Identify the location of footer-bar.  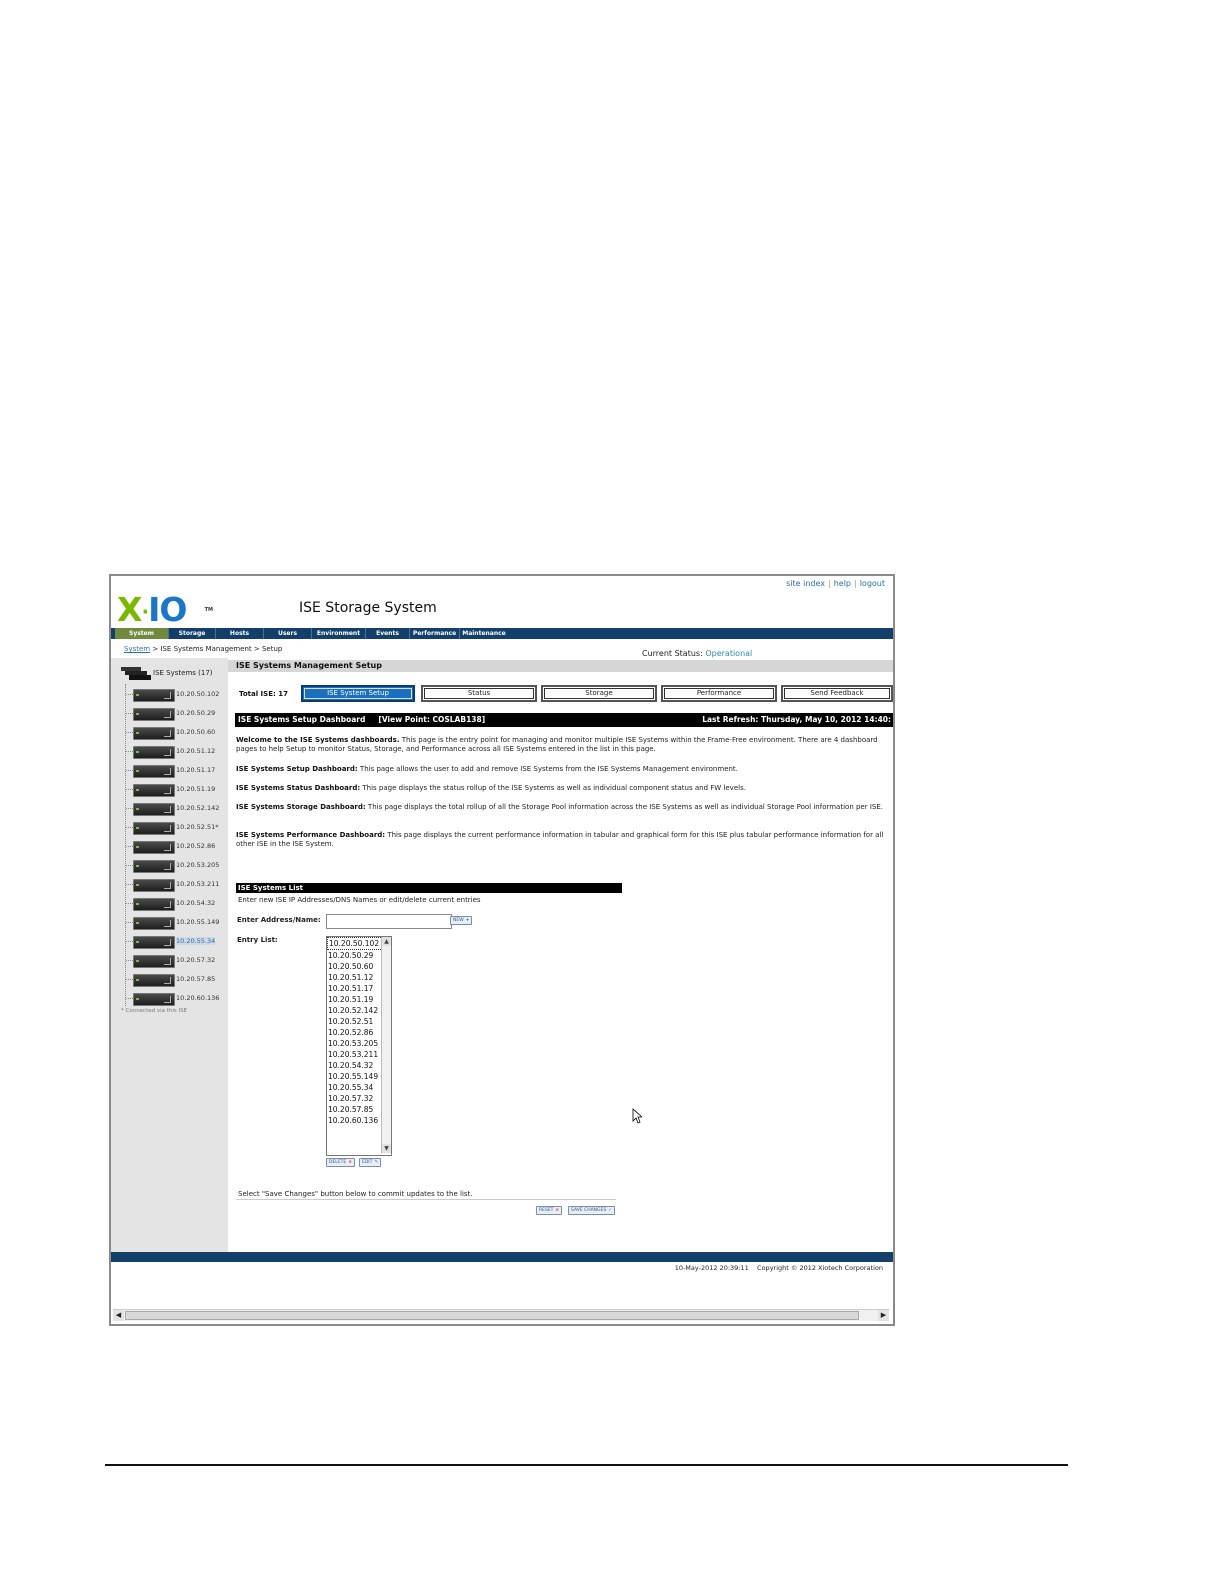
(502, 1257).